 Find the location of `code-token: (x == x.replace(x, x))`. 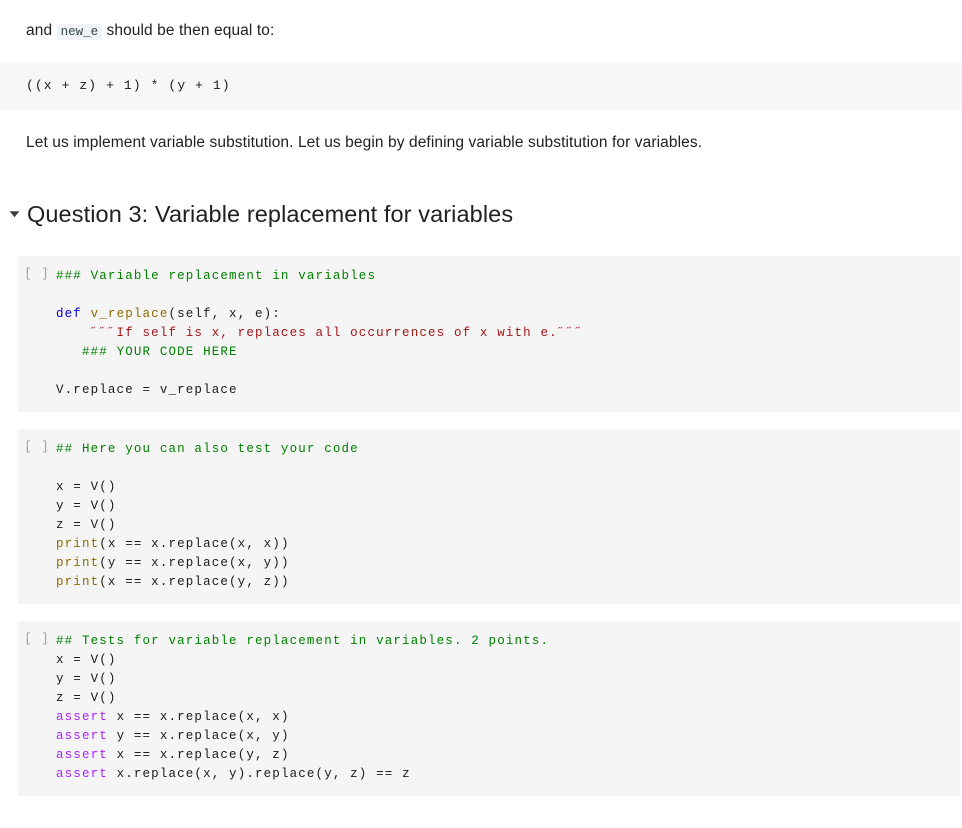

code-token: (x == x.replace(x, x)) is located at coordinates (194, 544).